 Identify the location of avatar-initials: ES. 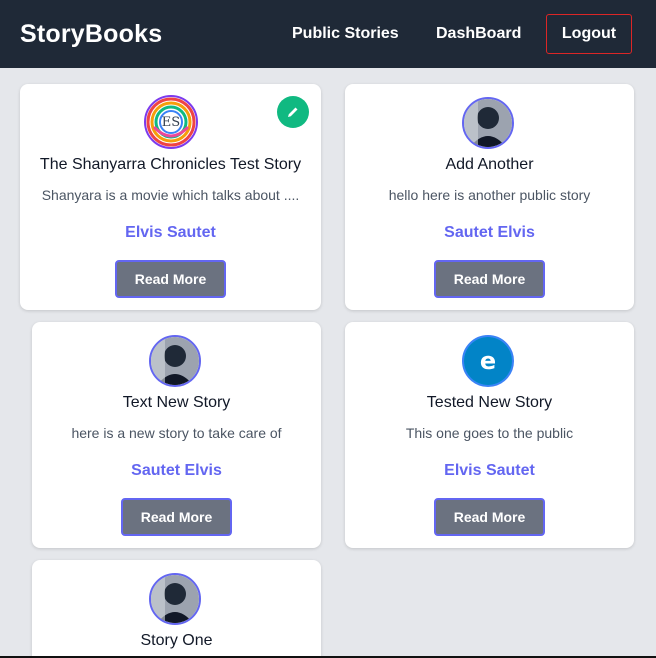
(171, 122).